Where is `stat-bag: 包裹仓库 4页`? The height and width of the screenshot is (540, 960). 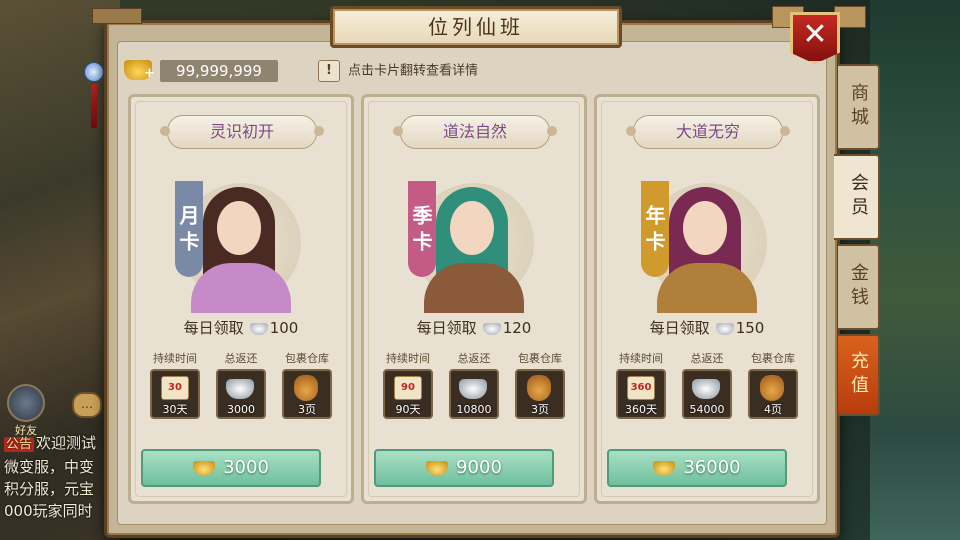
stat-bag: 包裹仓库 4页 is located at coordinates (773, 385).